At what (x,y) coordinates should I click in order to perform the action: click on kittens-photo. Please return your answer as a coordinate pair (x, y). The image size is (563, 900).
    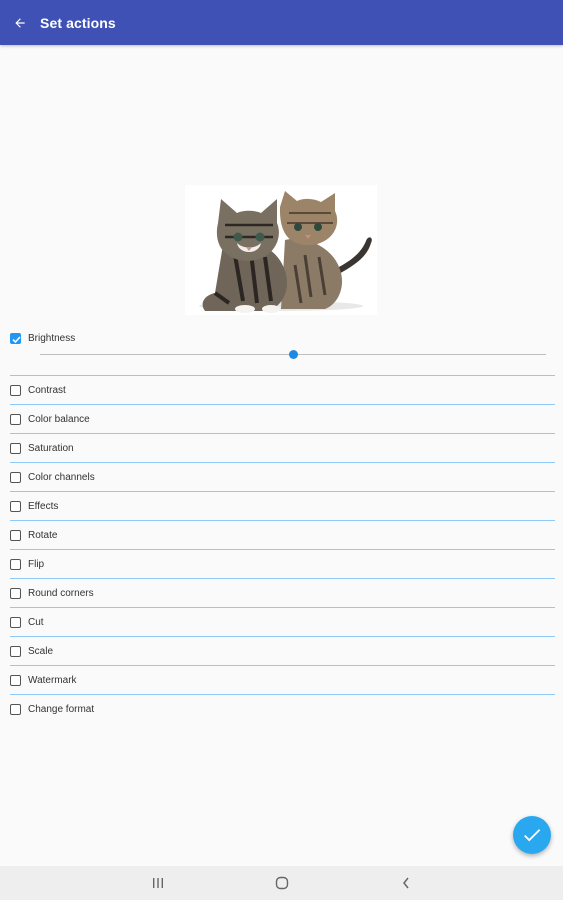
    Looking at the image, I should click on (281, 250).